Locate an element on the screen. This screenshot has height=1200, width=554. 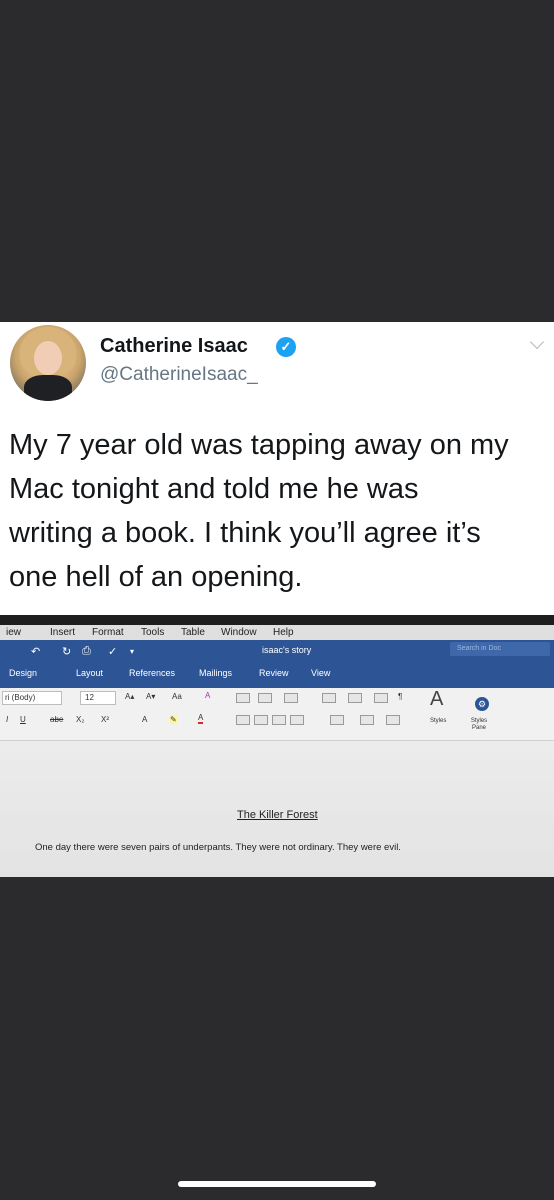
increase-indent-icon is located at coordinates (355, 698).